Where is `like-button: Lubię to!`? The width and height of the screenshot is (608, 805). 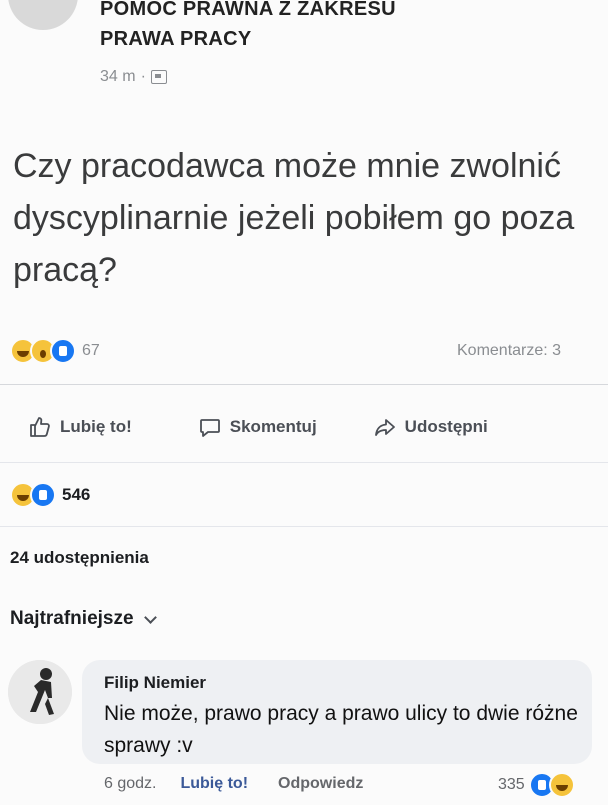 like-button: Lubię to! is located at coordinates (80, 427).